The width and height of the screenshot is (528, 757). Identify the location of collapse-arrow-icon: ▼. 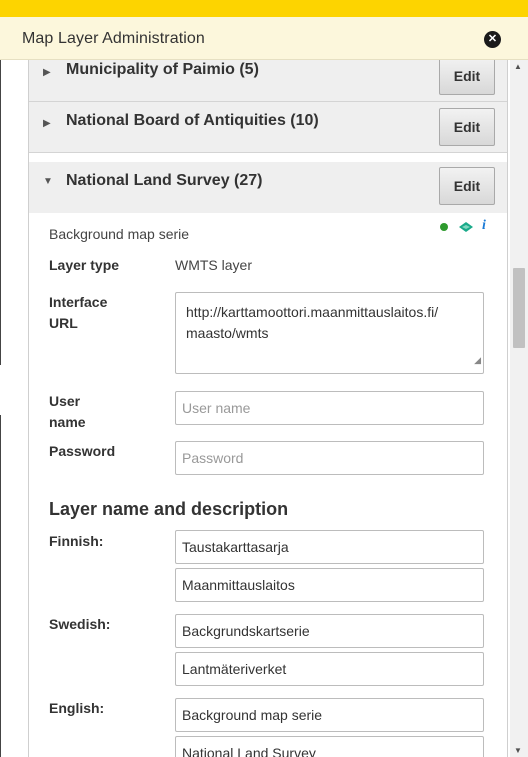
(48, 181).